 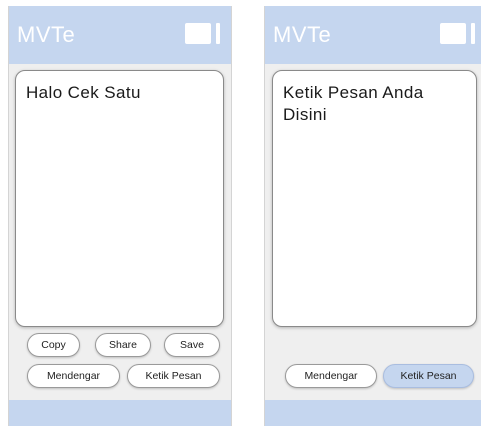 I want to click on share-button: Share, so click(x=123, y=345).